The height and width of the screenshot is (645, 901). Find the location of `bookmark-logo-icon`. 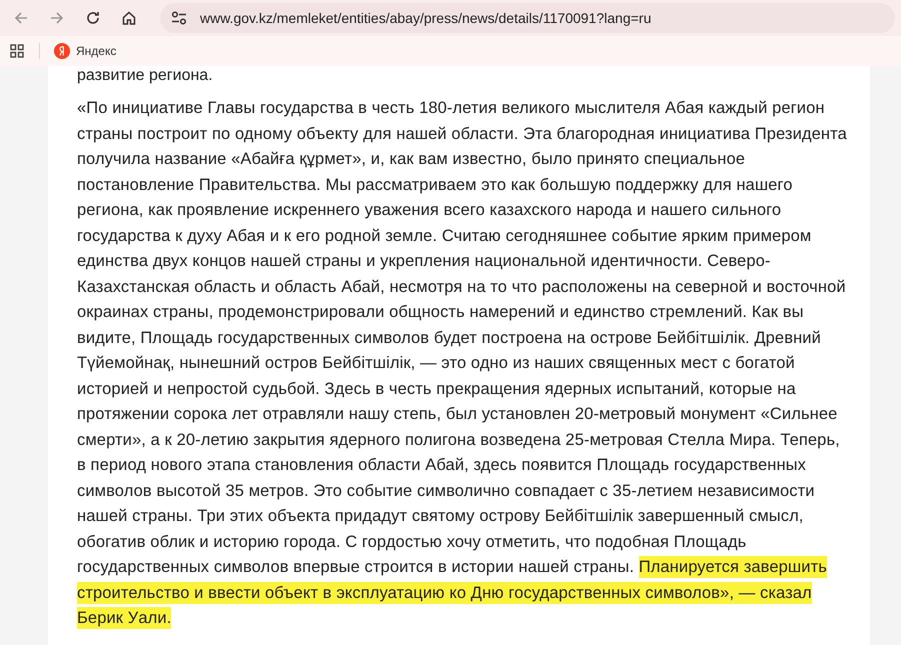

bookmark-logo-icon is located at coordinates (62, 51).